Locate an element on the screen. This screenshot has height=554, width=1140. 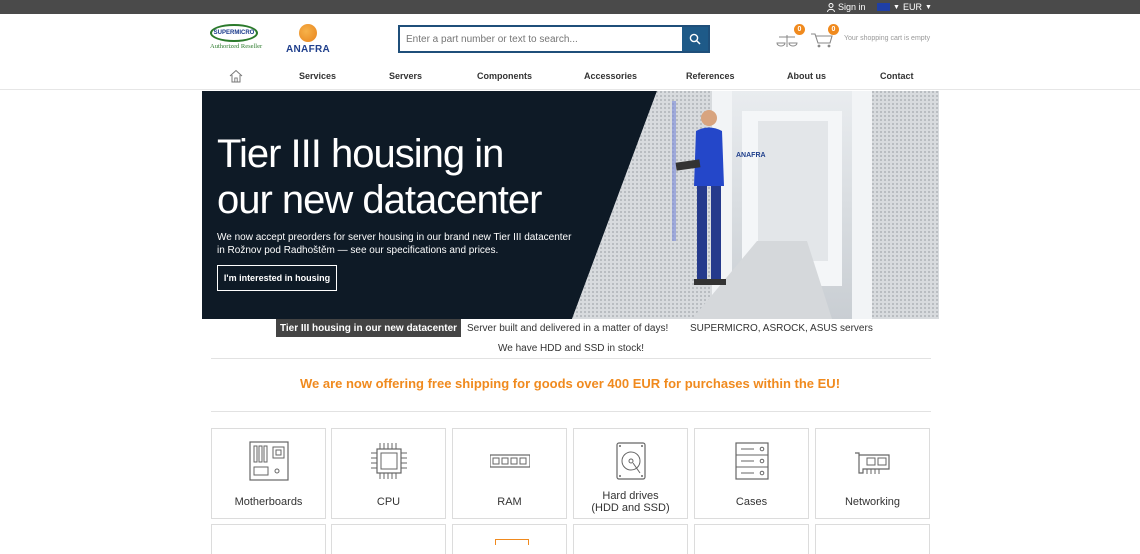
top-bar: Sign in ▼ EUR ▼ is located at coordinates (570, 7).